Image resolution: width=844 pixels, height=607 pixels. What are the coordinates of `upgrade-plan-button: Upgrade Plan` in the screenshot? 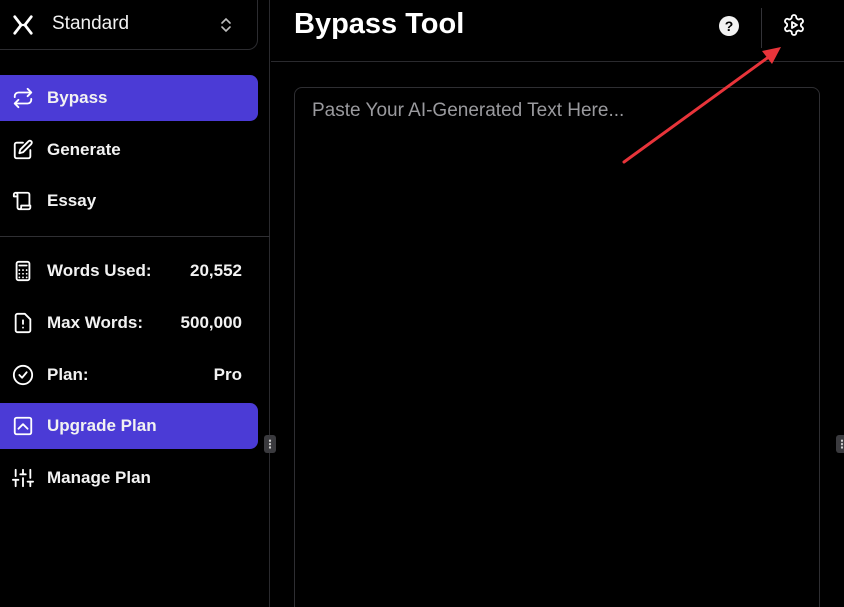 It's located at (129, 426).